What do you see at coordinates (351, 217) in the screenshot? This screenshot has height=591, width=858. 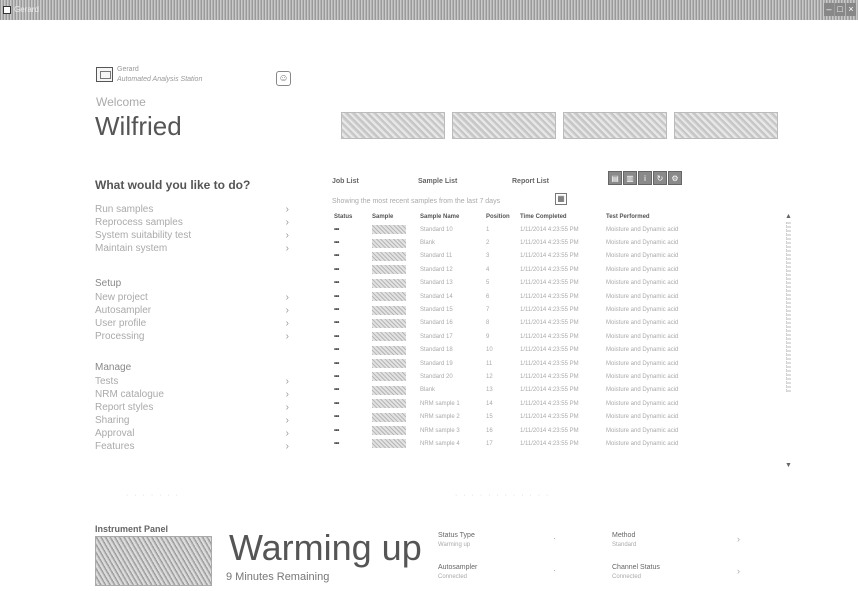 I see `column-header-status: Status` at bounding box center [351, 217].